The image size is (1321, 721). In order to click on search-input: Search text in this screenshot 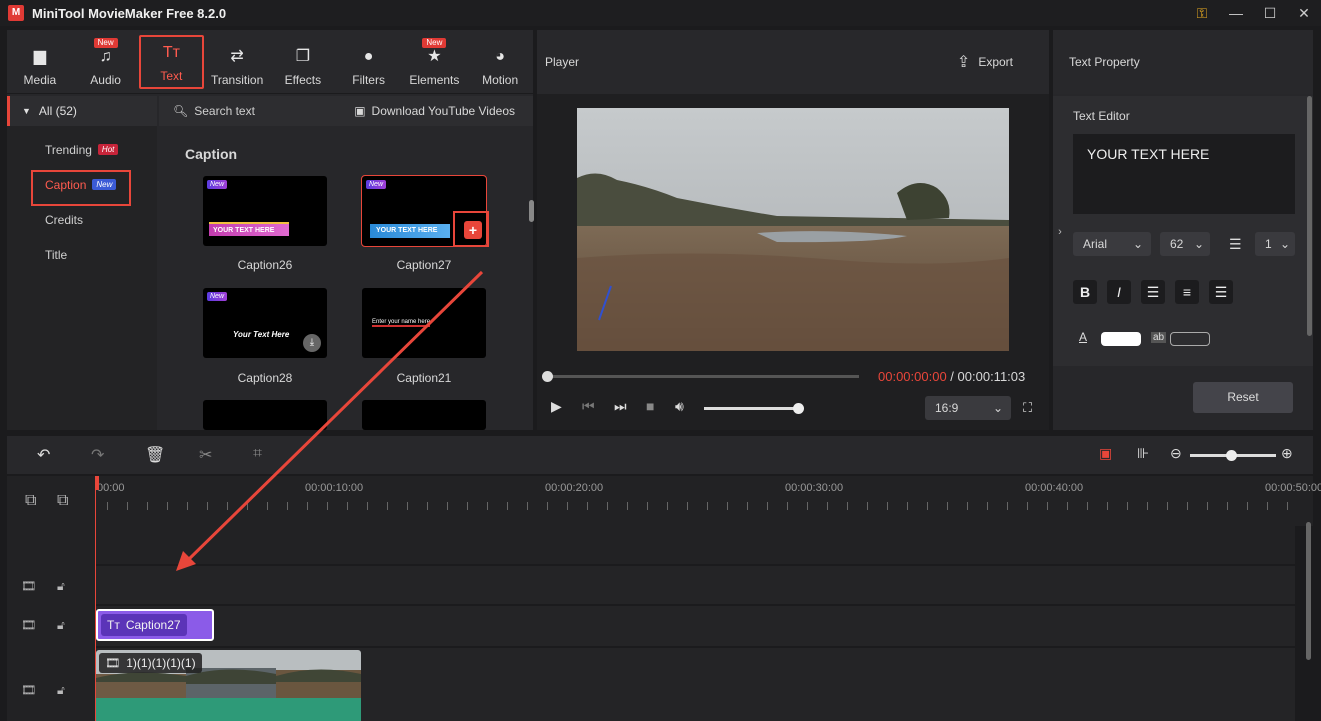, I will do `click(224, 111)`.